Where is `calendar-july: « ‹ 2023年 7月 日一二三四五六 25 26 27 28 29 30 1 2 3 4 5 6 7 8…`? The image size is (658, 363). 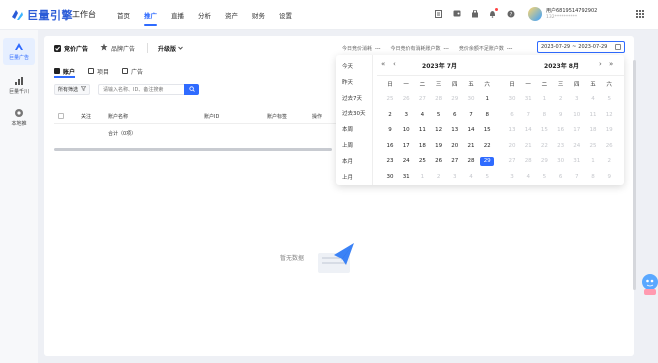 calendar-july: « ‹ 2023年 7月 日一二三四五六 25 26 27 28 29 30 1 2 3 4 5 6 7 8… is located at coordinates (439, 120).